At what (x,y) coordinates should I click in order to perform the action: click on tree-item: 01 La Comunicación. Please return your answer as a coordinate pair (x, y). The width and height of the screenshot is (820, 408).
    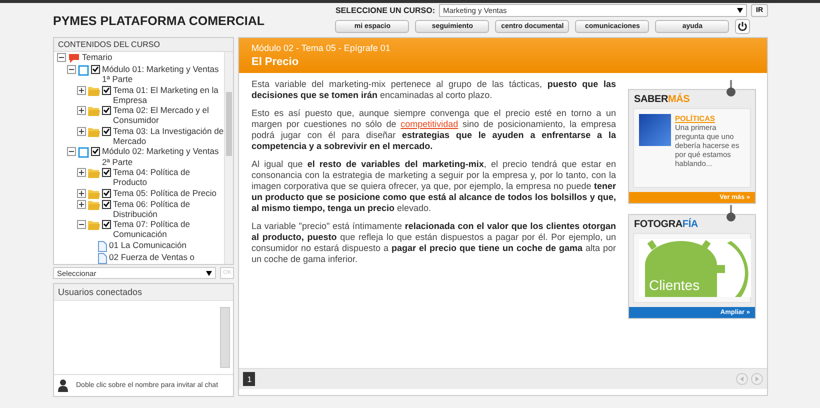
    Looking at the image, I should click on (147, 245).